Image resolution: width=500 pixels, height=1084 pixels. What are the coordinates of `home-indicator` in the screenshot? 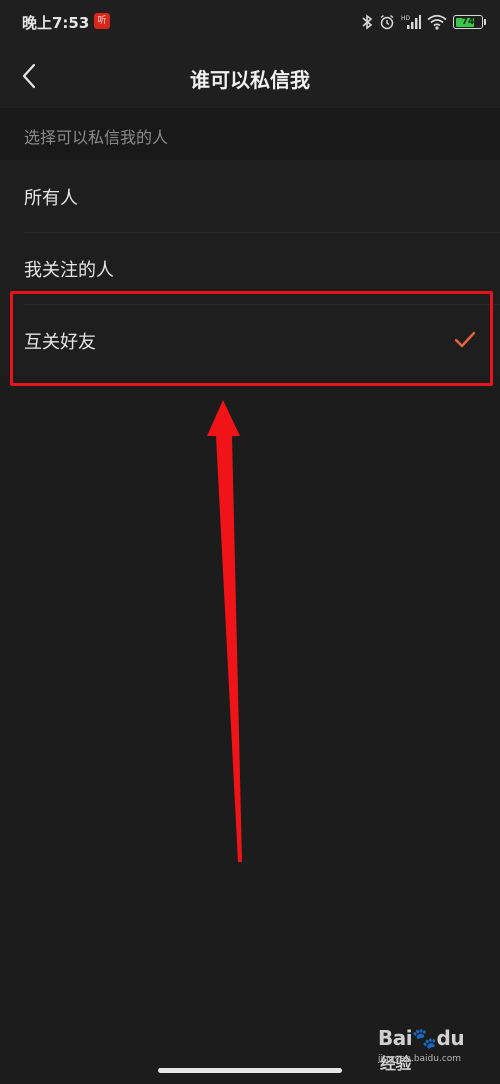 It's located at (250, 1070).